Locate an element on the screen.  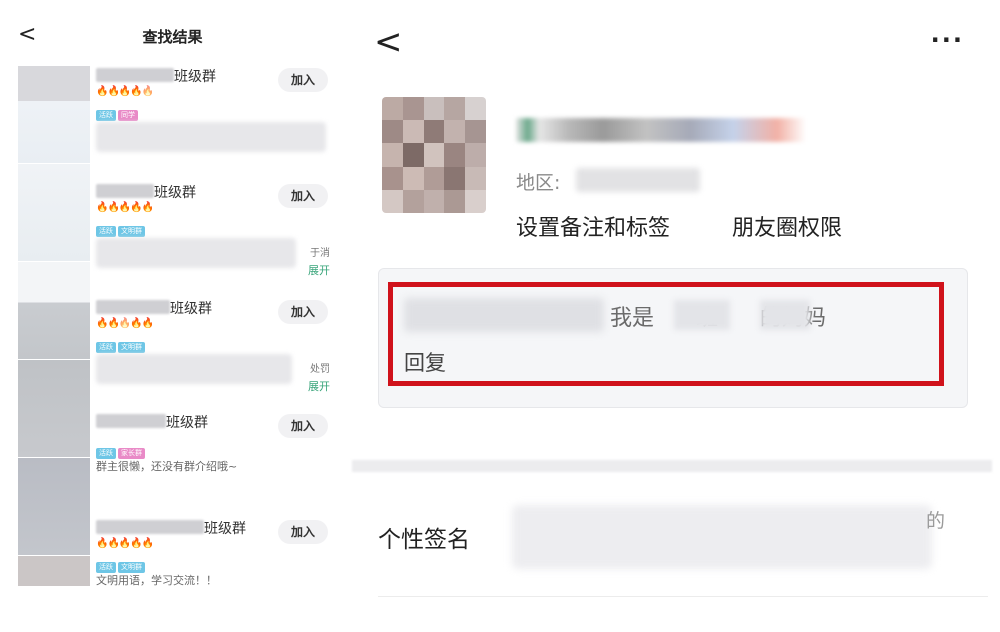
blurred-nickname is located at coordinates (661, 130).